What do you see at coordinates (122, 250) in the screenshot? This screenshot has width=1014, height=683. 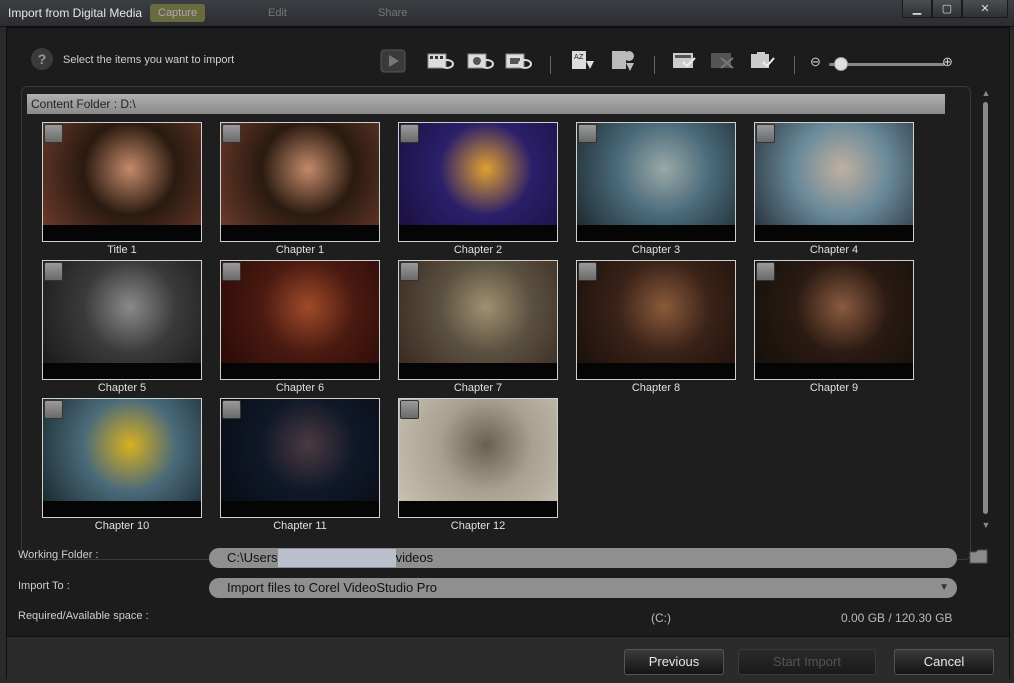 I see `thumbnail-label: Title 1` at bounding box center [122, 250].